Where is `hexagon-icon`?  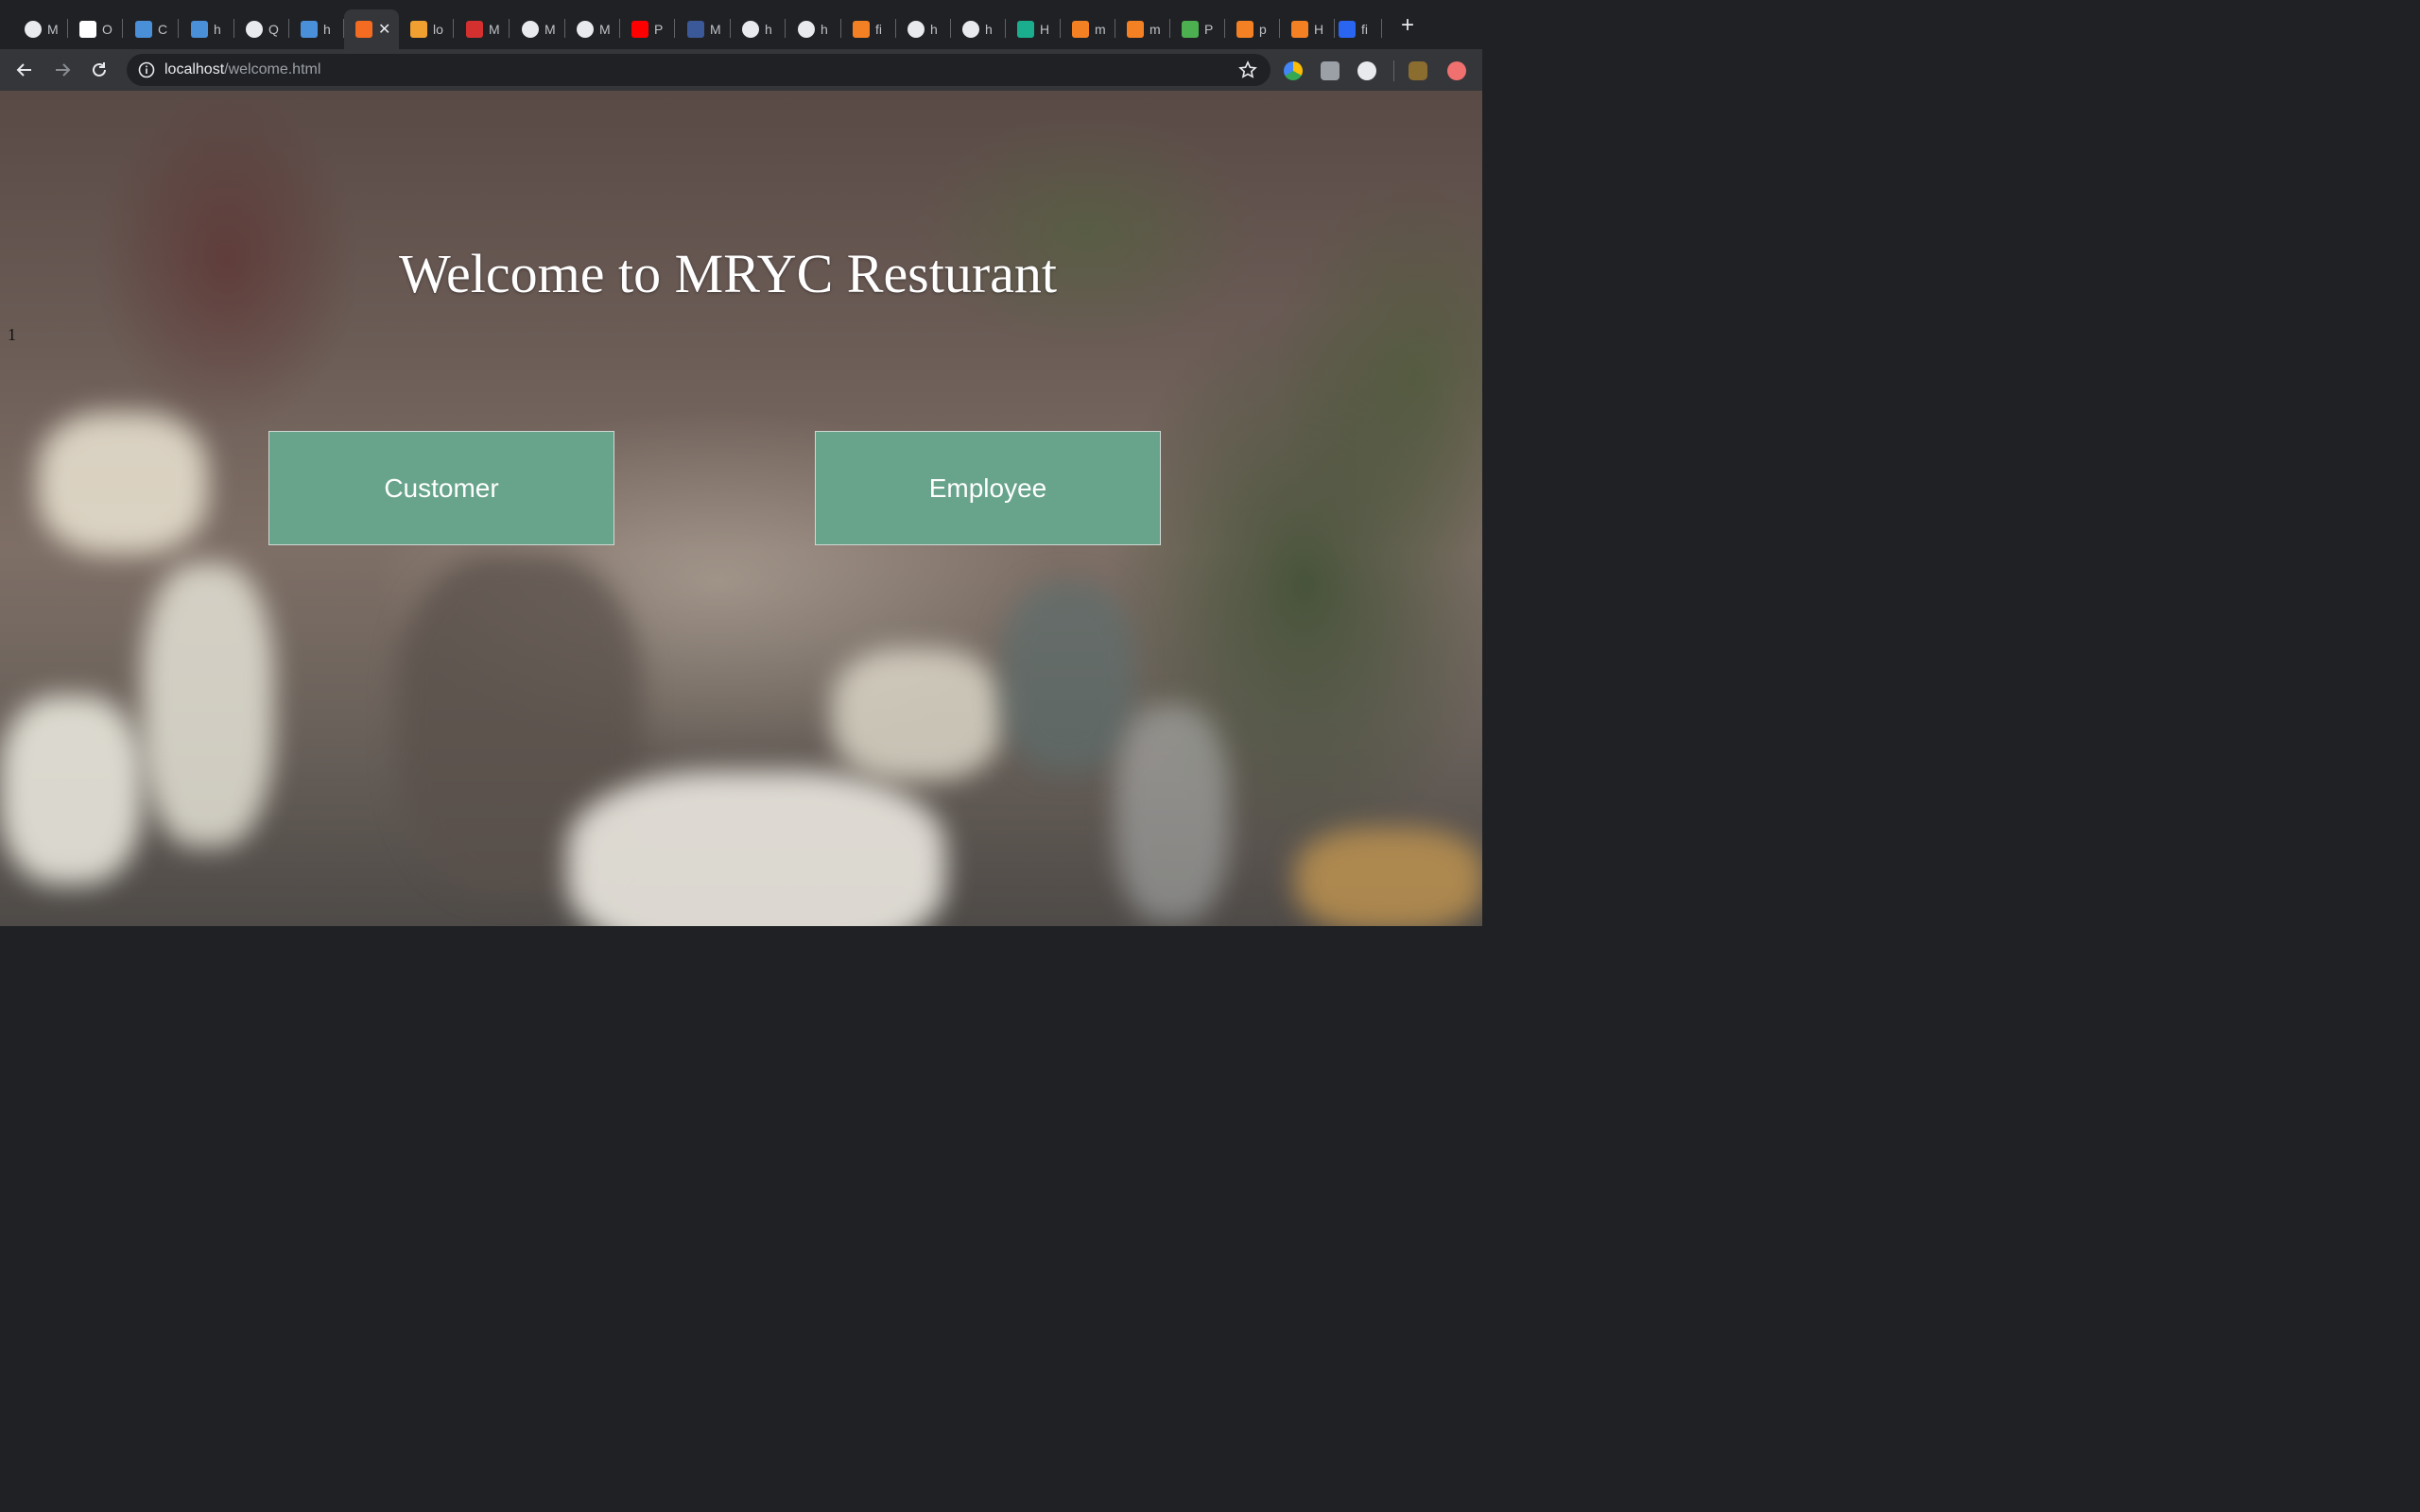 hexagon-icon is located at coordinates (1025, 29).